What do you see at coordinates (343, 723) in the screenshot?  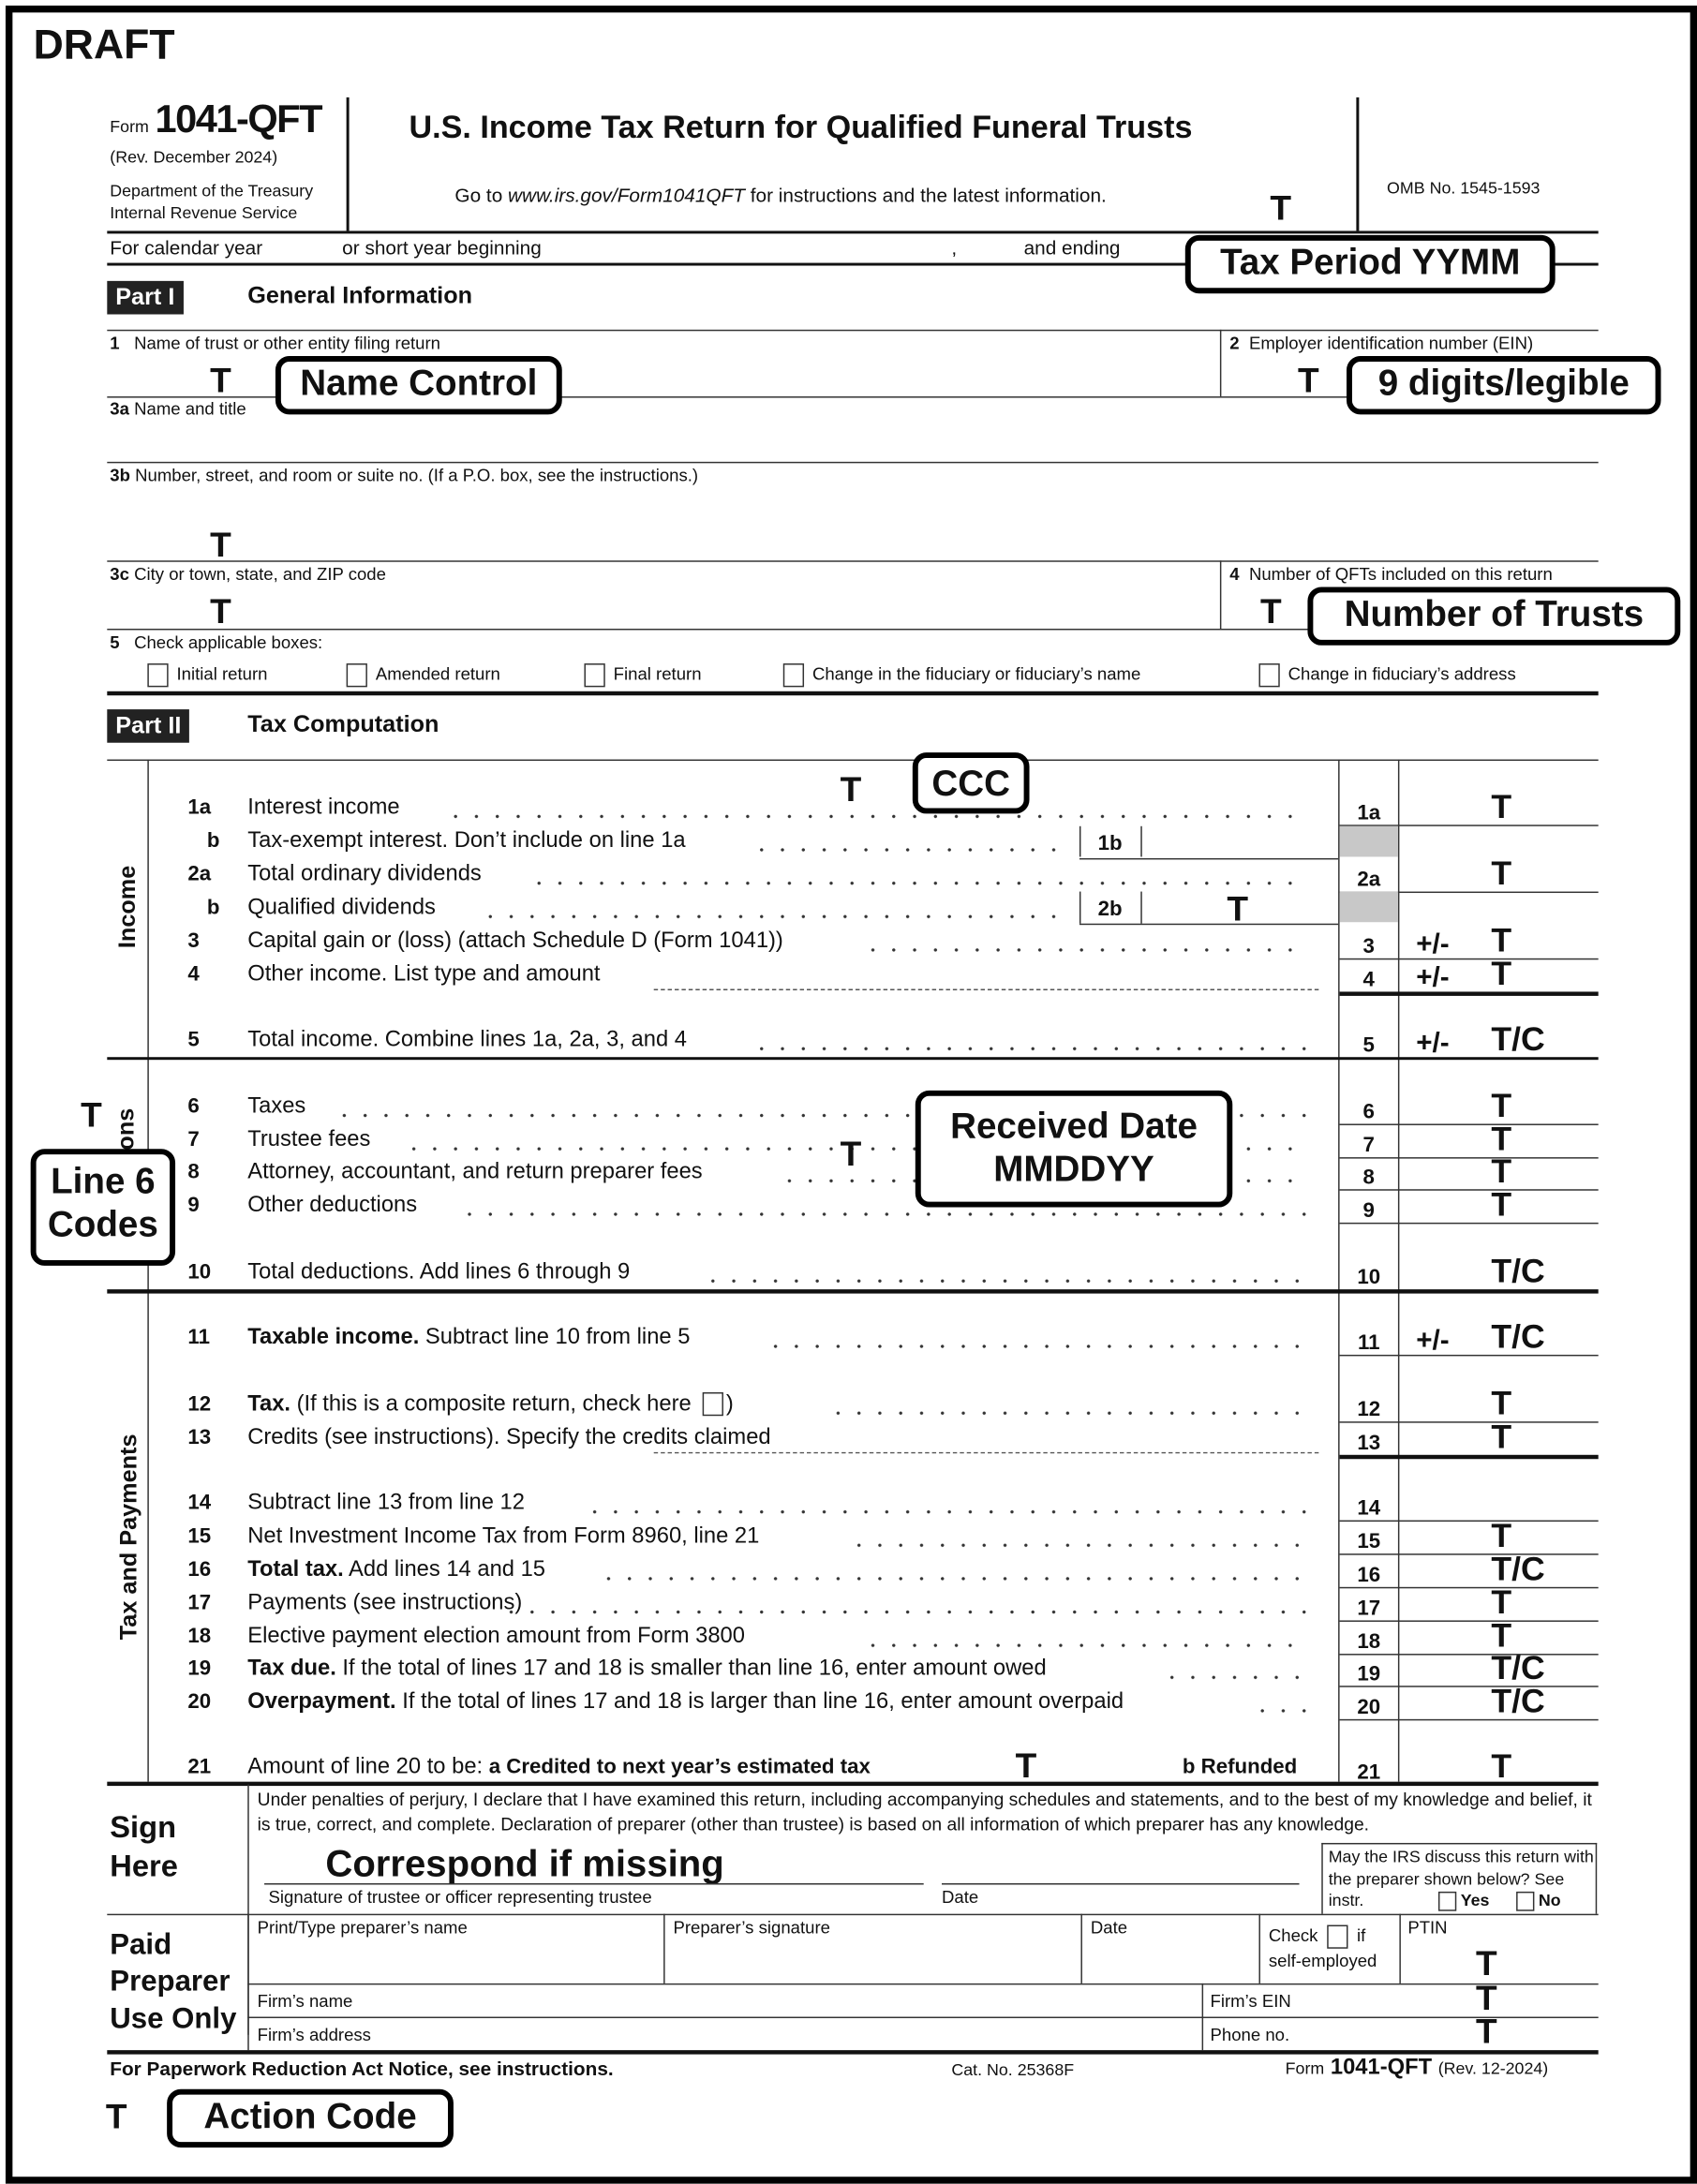 I see `part2-title: Tax Computation` at bounding box center [343, 723].